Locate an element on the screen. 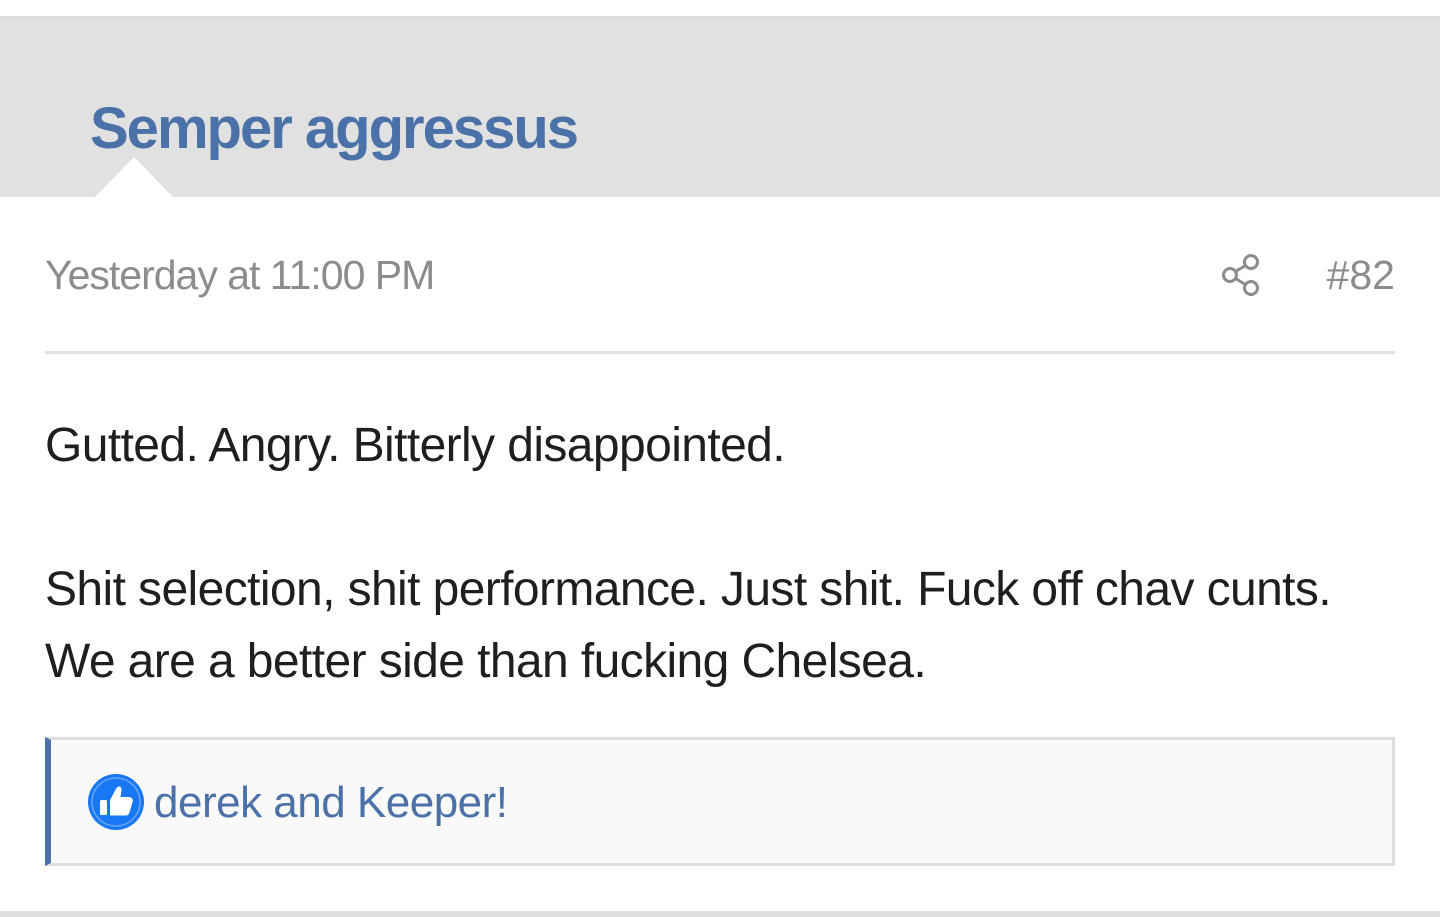  bottom-divider is located at coordinates (720, 914).